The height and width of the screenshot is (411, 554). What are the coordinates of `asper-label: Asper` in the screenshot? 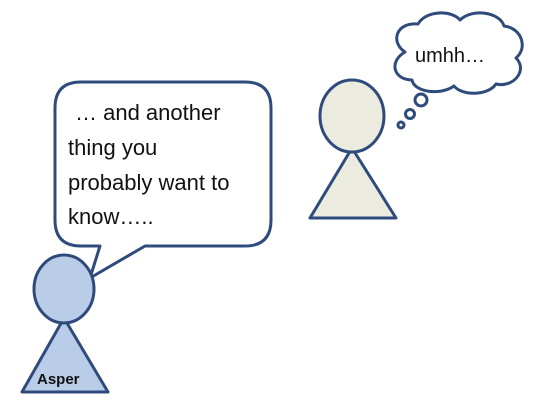 It's located at (58, 379).